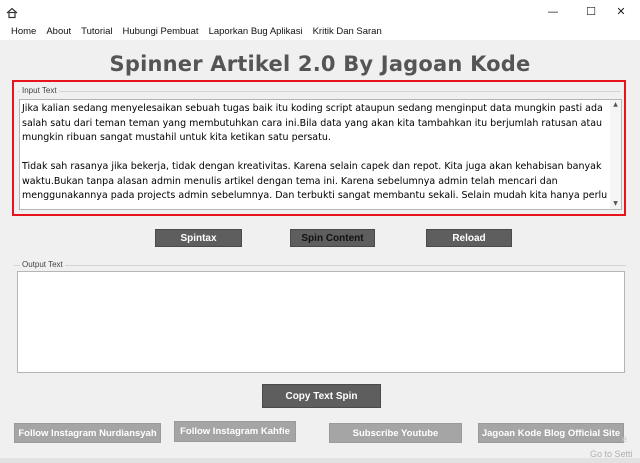  What do you see at coordinates (320, 11) in the screenshot?
I see `title-bar: — ☐ ✕` at bounding box center [320, 11].